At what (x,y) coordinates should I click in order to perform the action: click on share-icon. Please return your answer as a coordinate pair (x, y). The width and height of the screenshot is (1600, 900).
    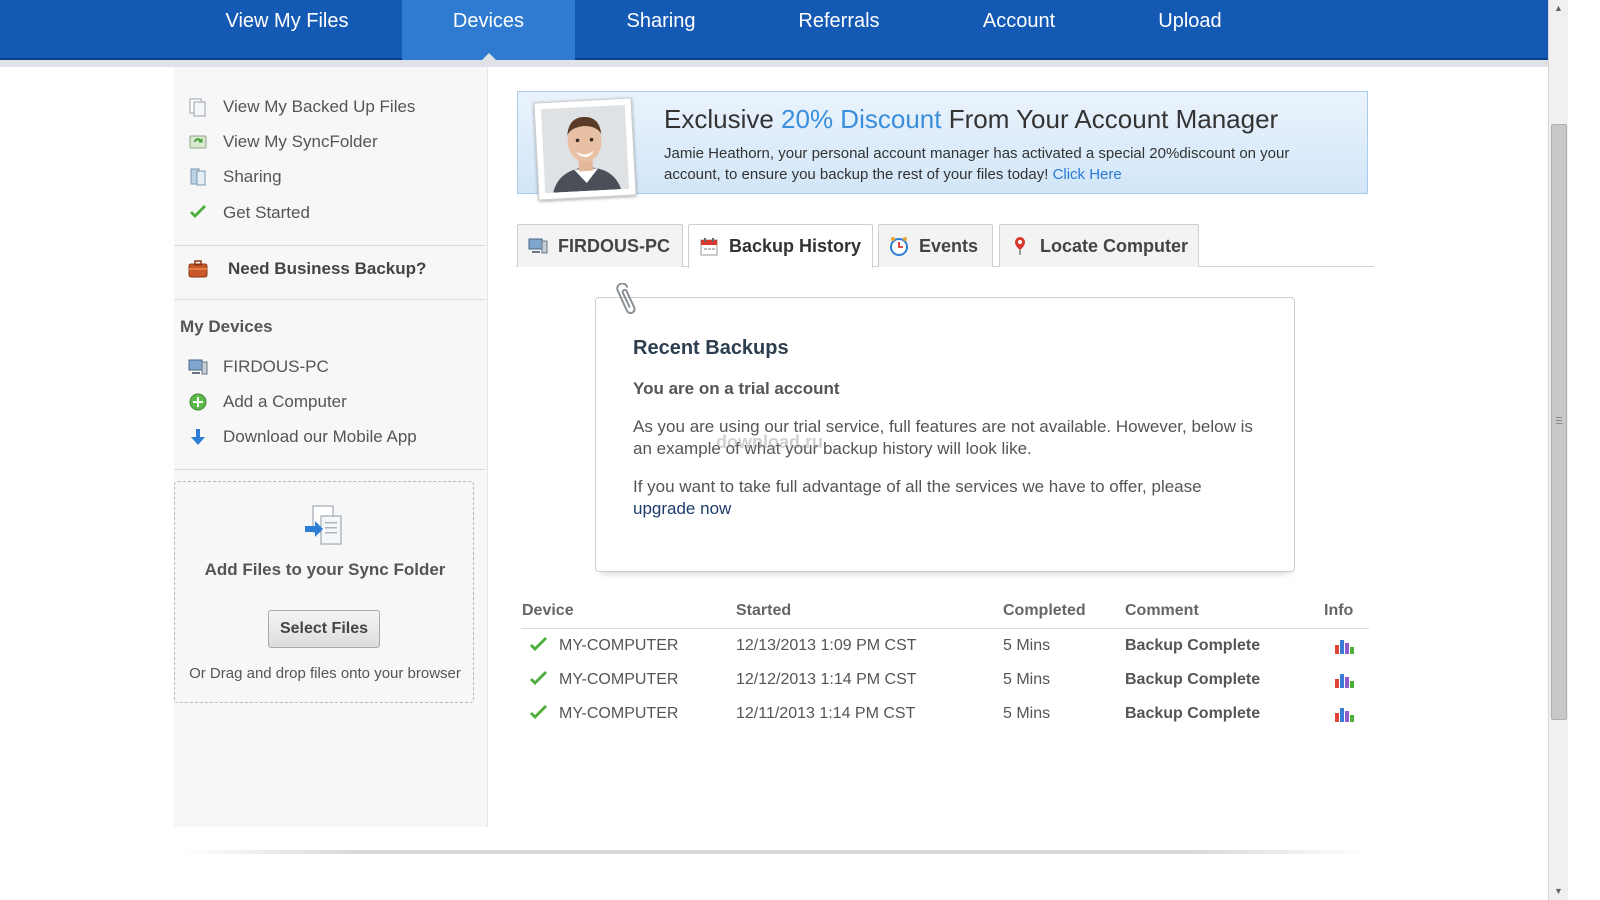
    Looking at the image, I should click on (198, 177).